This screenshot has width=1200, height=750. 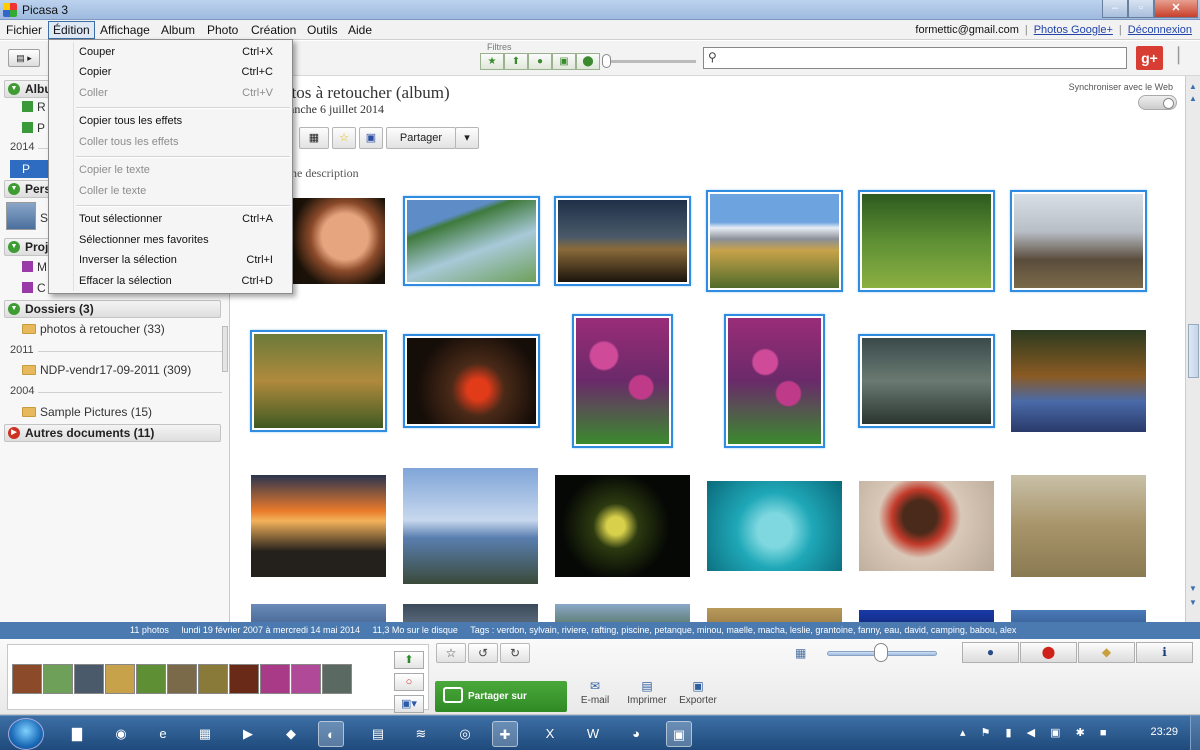 What do you see at coordinates (322, 173) in the screenshot?
I see `album-description: une description` at bounding box center [322, 173].